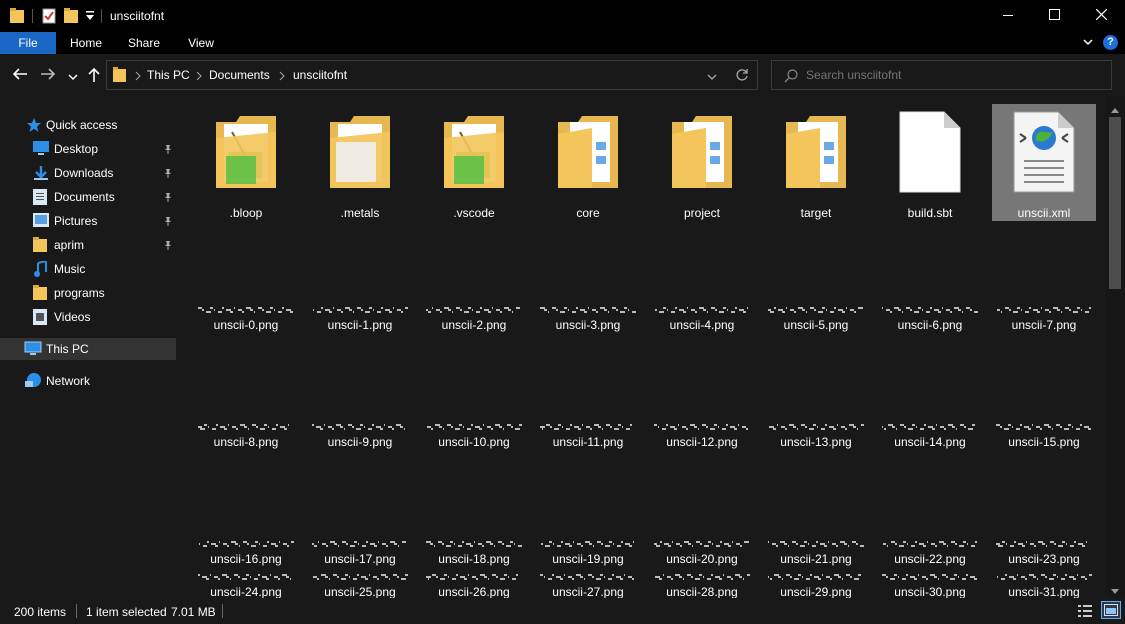 Image resolution: width=1125 pixels, height=624 pixels. Describe the element at coordinates (1115, 591) in the screenshot. I see `scroll-down-icon` at that location.